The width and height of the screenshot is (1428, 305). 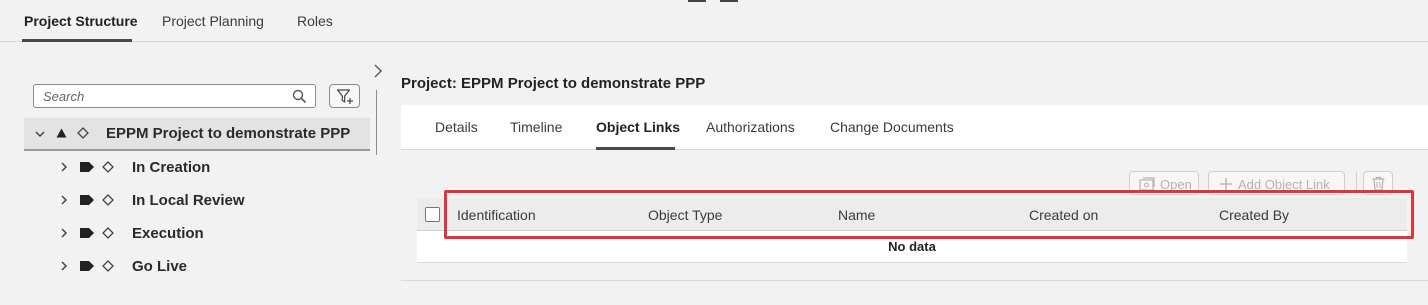 I want to click on tab-roles: Roles, so click(x=315, y=21).